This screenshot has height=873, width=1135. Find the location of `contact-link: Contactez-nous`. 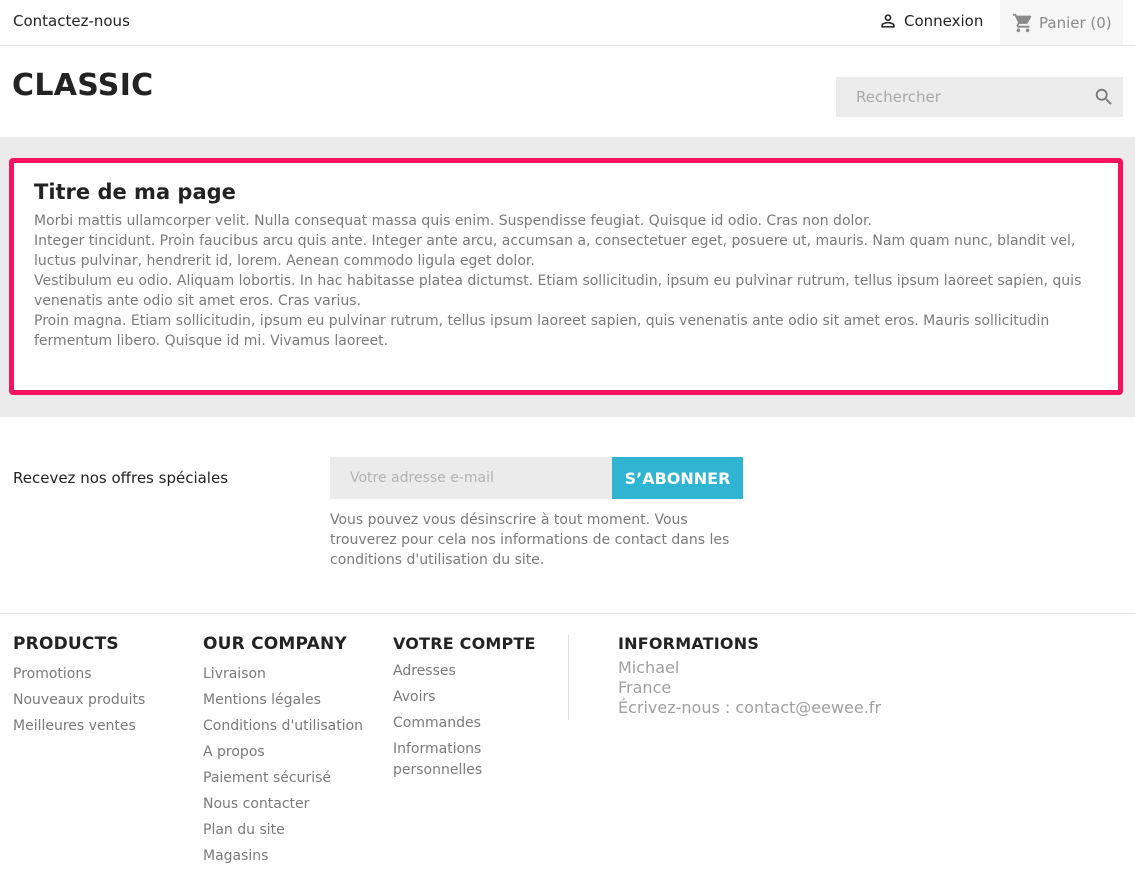

contact-link: Contactez-nous is located at coordinates (71, 21).